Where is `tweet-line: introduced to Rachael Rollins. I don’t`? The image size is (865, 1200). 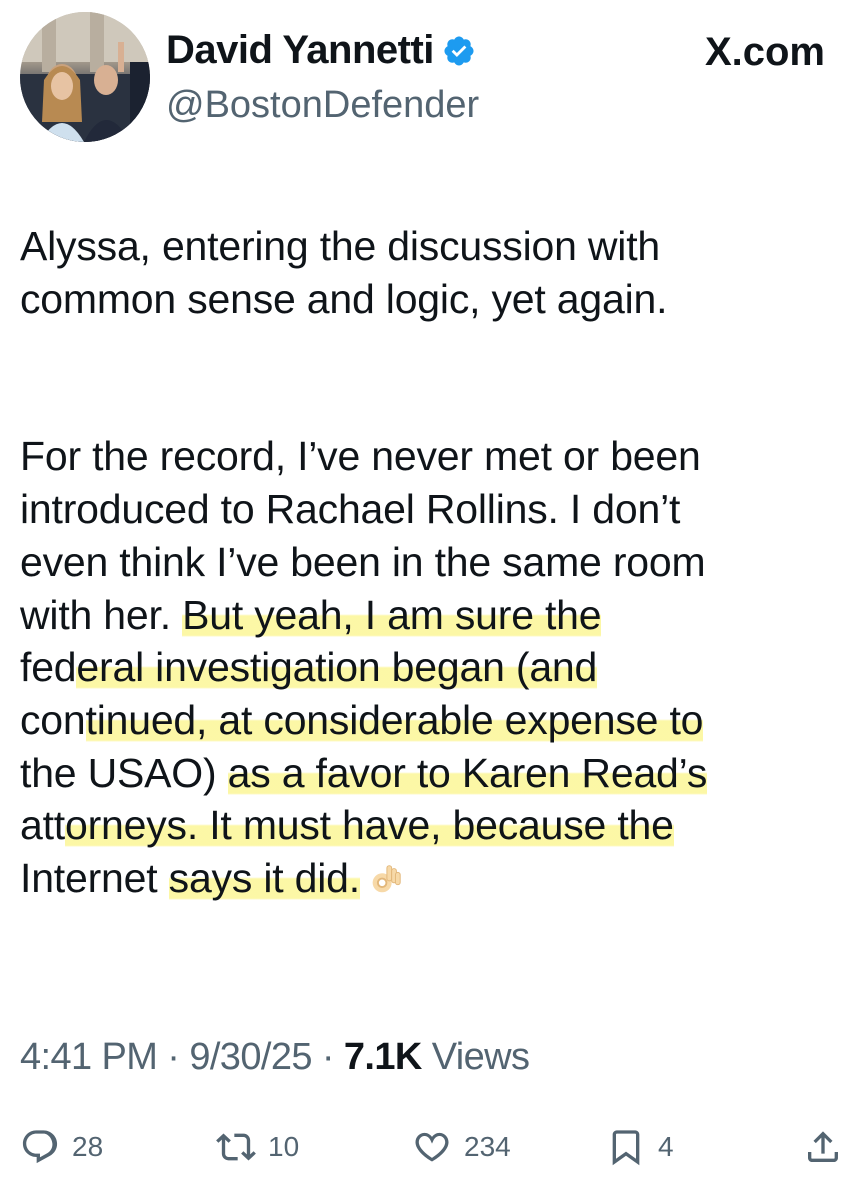 tweet-line: introduced to Rachael Rollins. I don’t is located at coordinates (350, 509).